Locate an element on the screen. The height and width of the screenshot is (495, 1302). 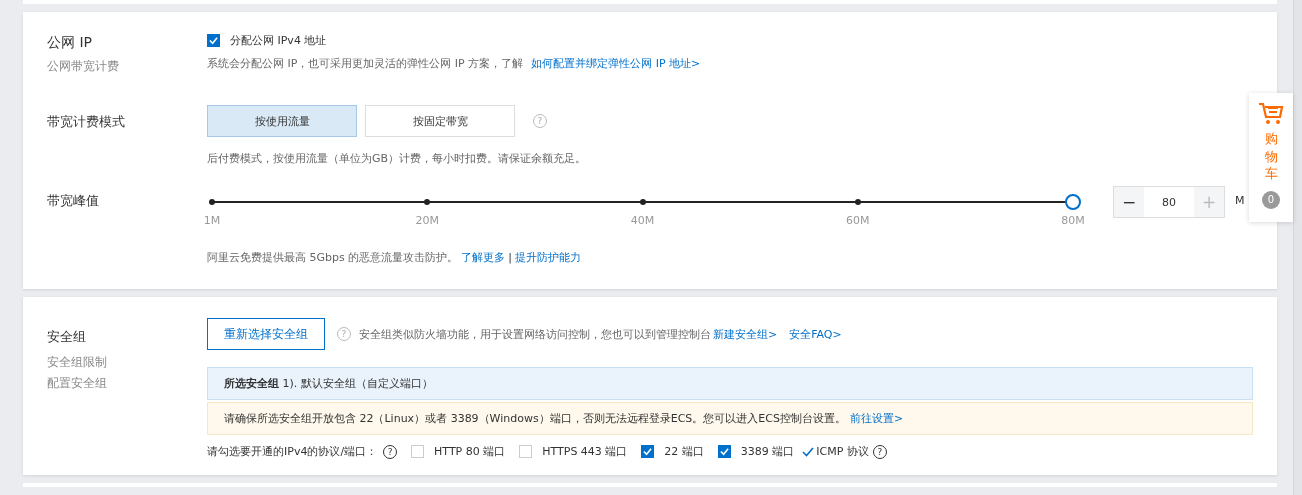
note-text: 阿里云免费提供最高 5Gbps 的恶意流量攻击防护。 is located at coordinates (333, 257).